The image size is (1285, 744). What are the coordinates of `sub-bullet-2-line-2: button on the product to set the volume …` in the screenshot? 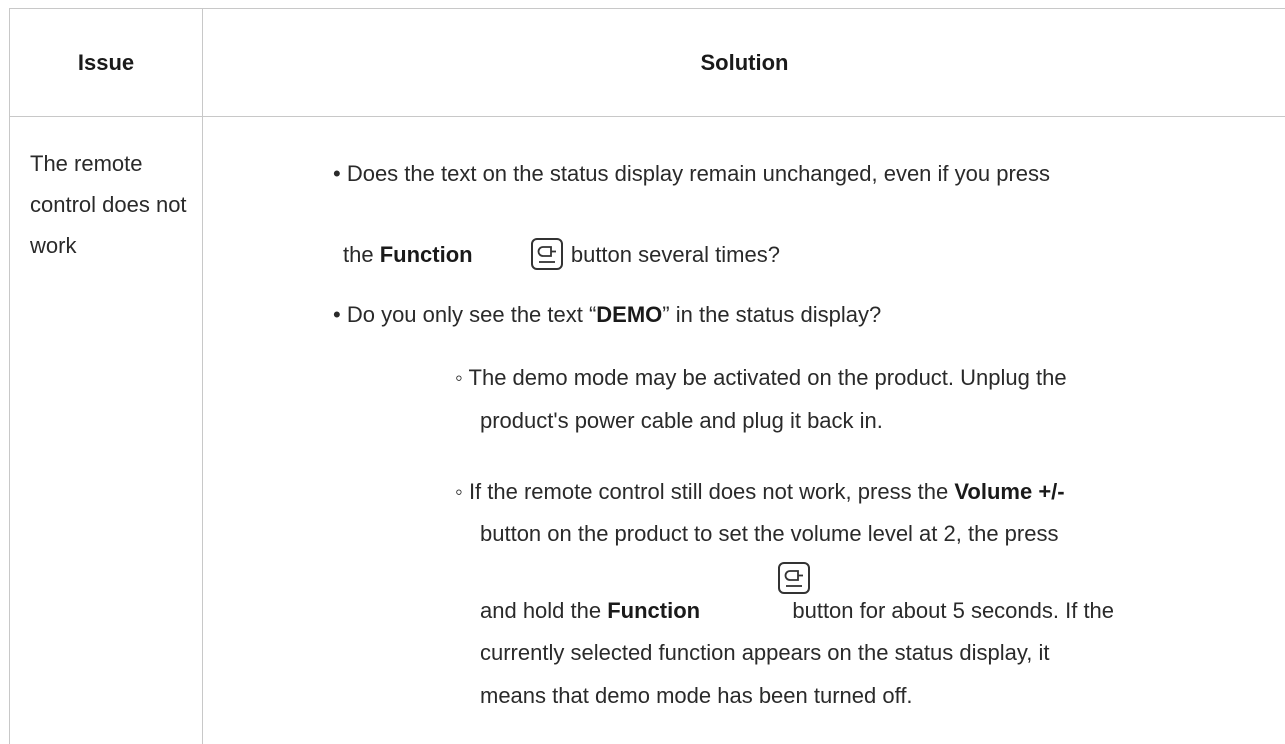 It's located at (769, 533).